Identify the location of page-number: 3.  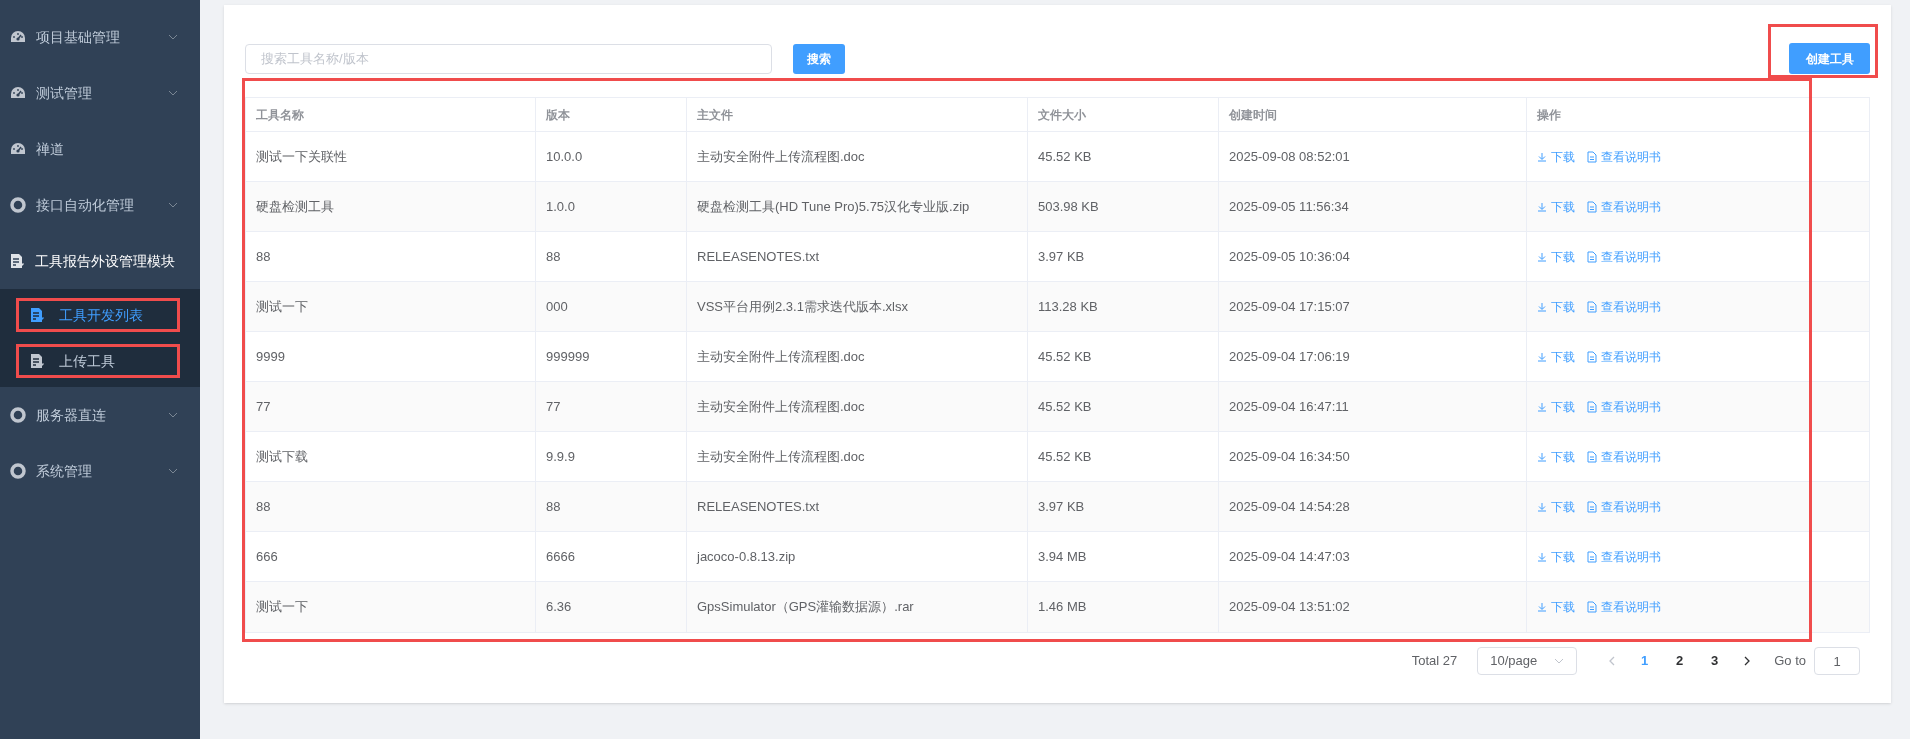
(1715, 661).